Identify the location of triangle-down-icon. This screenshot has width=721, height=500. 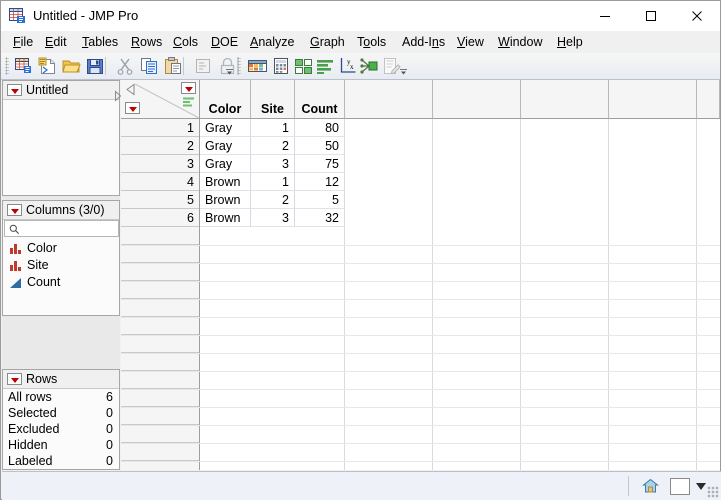
(701, 486).